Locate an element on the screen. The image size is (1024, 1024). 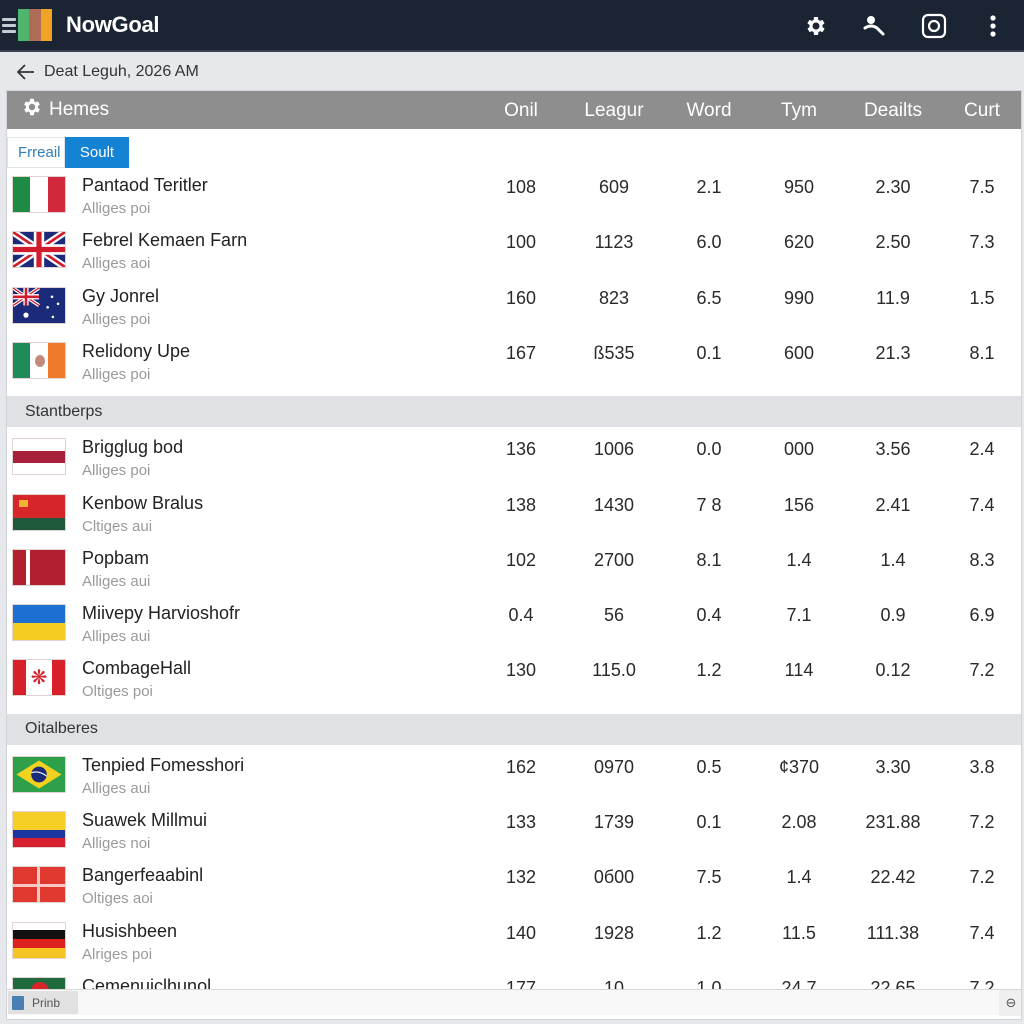
team-name: Febrel Kemaen Farn is located at coordinates (164, 240).